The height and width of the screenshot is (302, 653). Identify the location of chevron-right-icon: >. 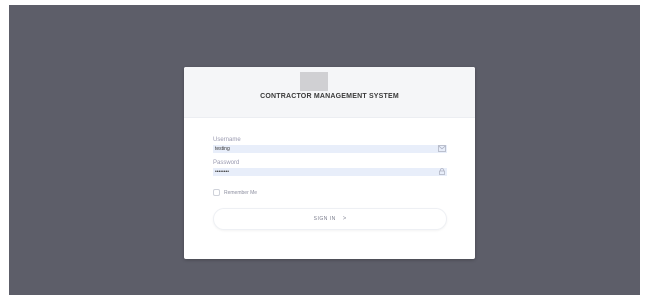
(344, 219).